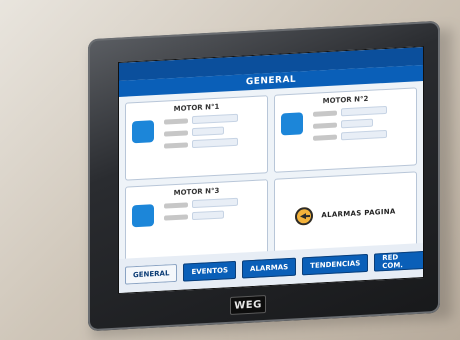  I want to click on tab-alarmas-label: ALARMAS, so click(269, 268).